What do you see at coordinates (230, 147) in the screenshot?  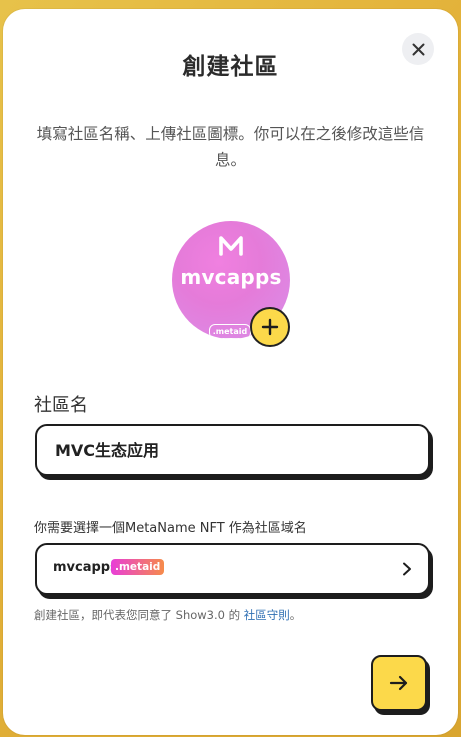 I see `modal-description: 填寫社區名稱、上傳社區圖標。你可以在之後修改這些信息。` at bounding box center [230, 147].